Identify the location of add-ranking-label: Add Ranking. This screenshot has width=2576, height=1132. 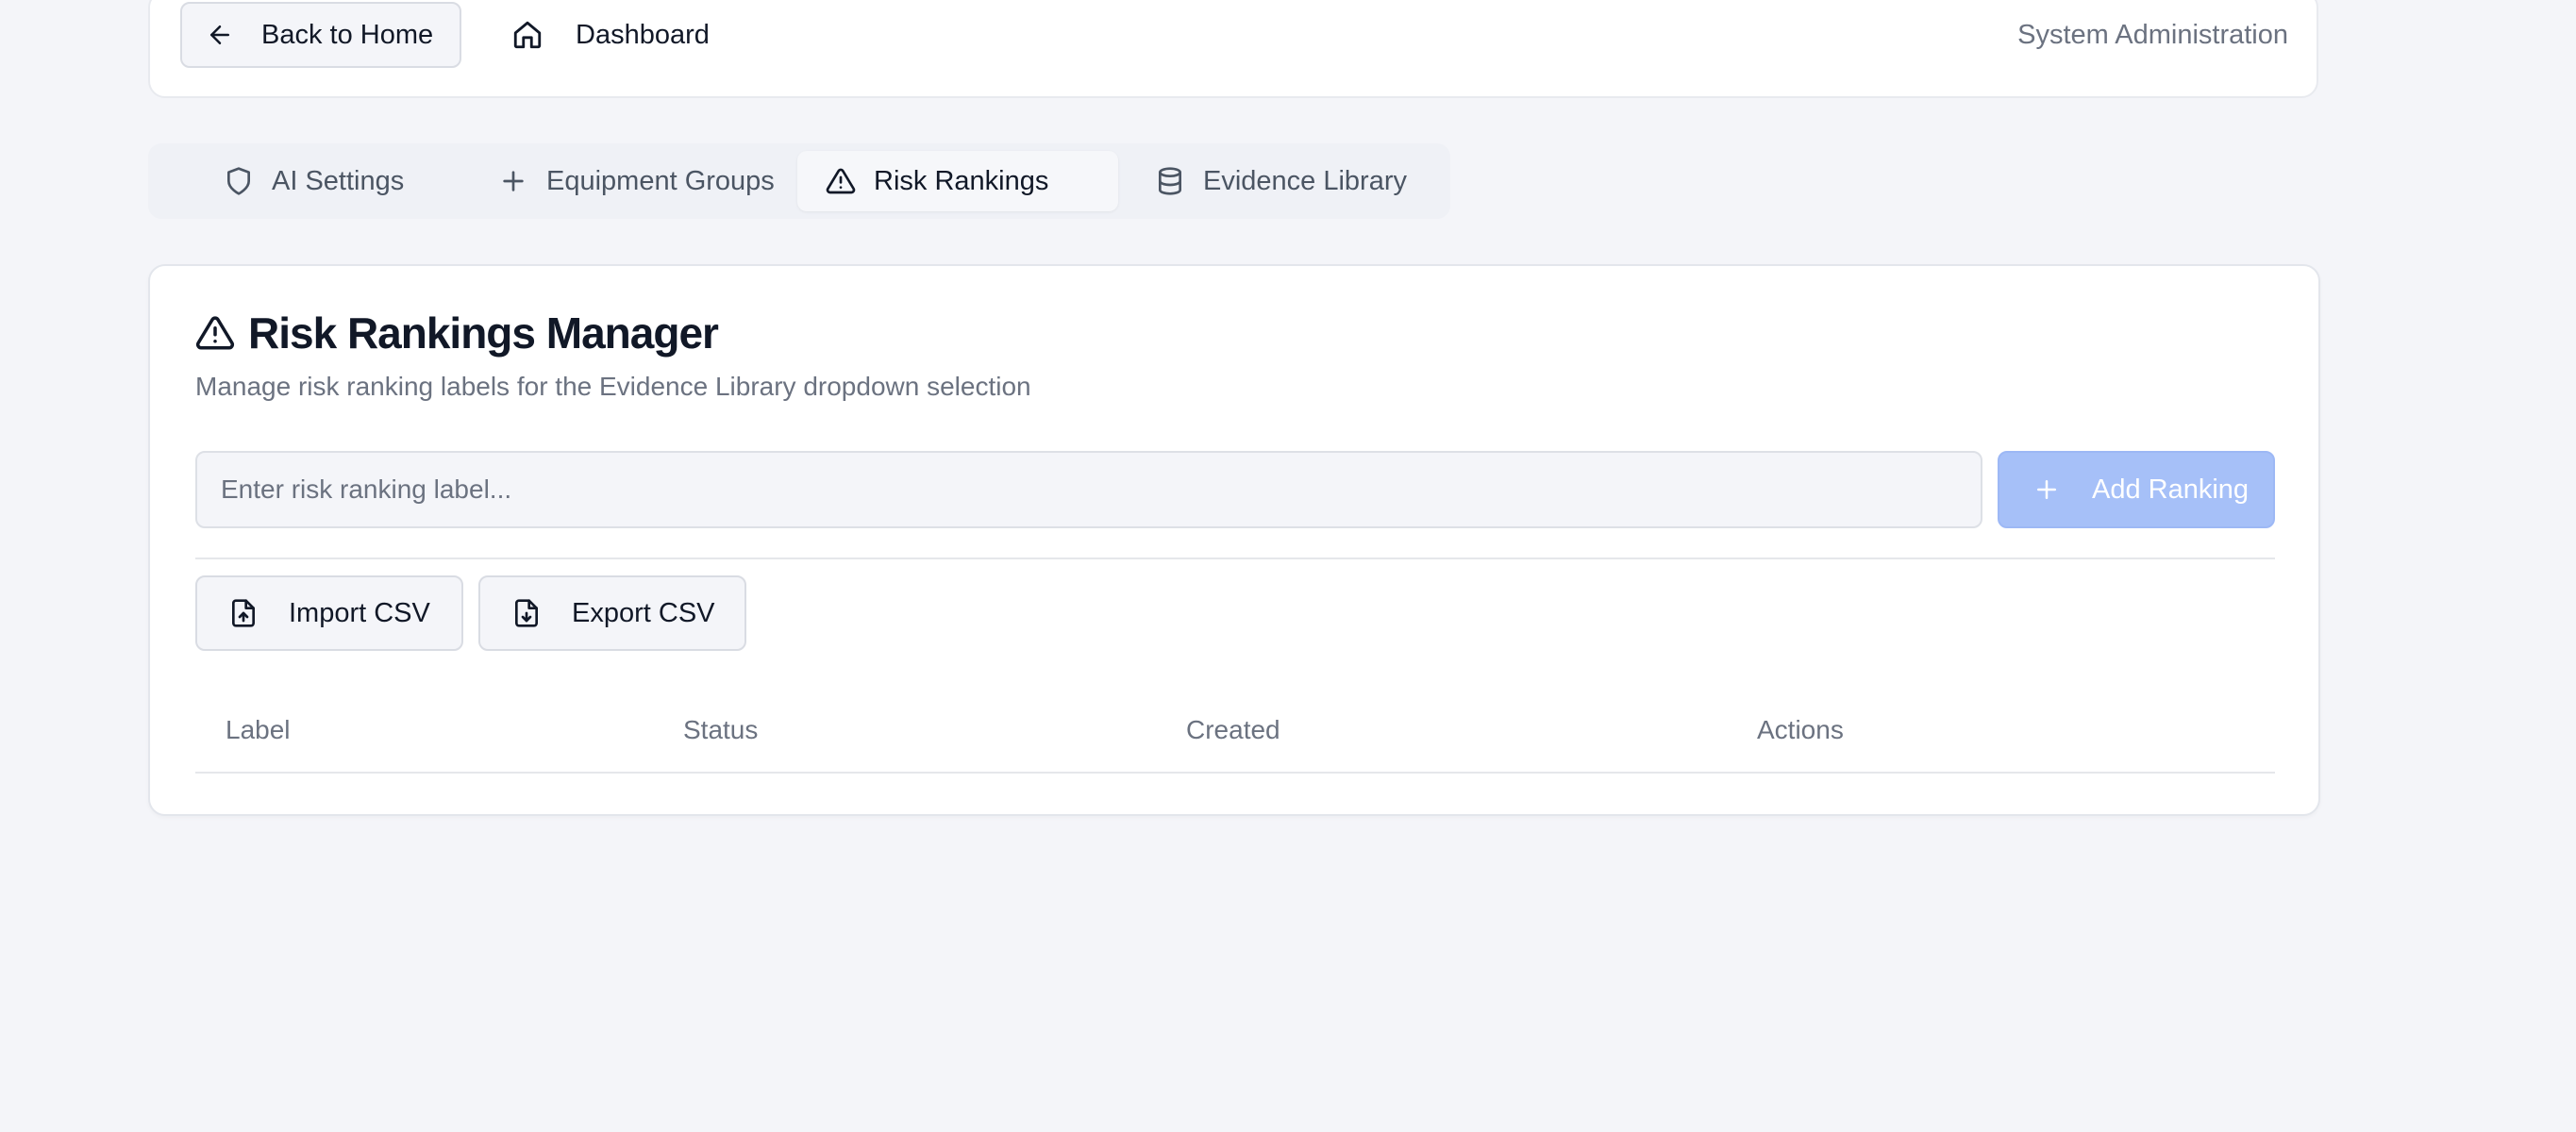
(2171, 489).